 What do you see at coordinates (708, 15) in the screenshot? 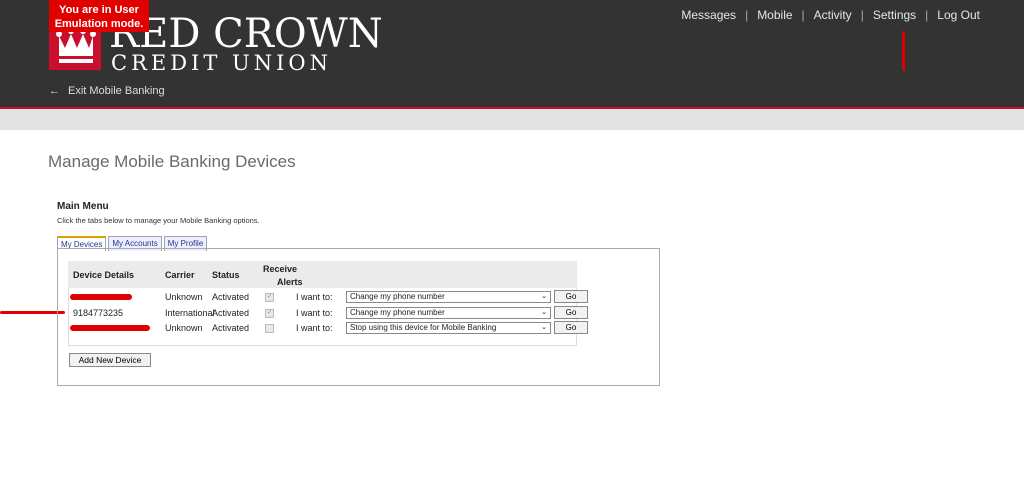
I see `nav-messages: Messages` at bounding box center [708, 15].